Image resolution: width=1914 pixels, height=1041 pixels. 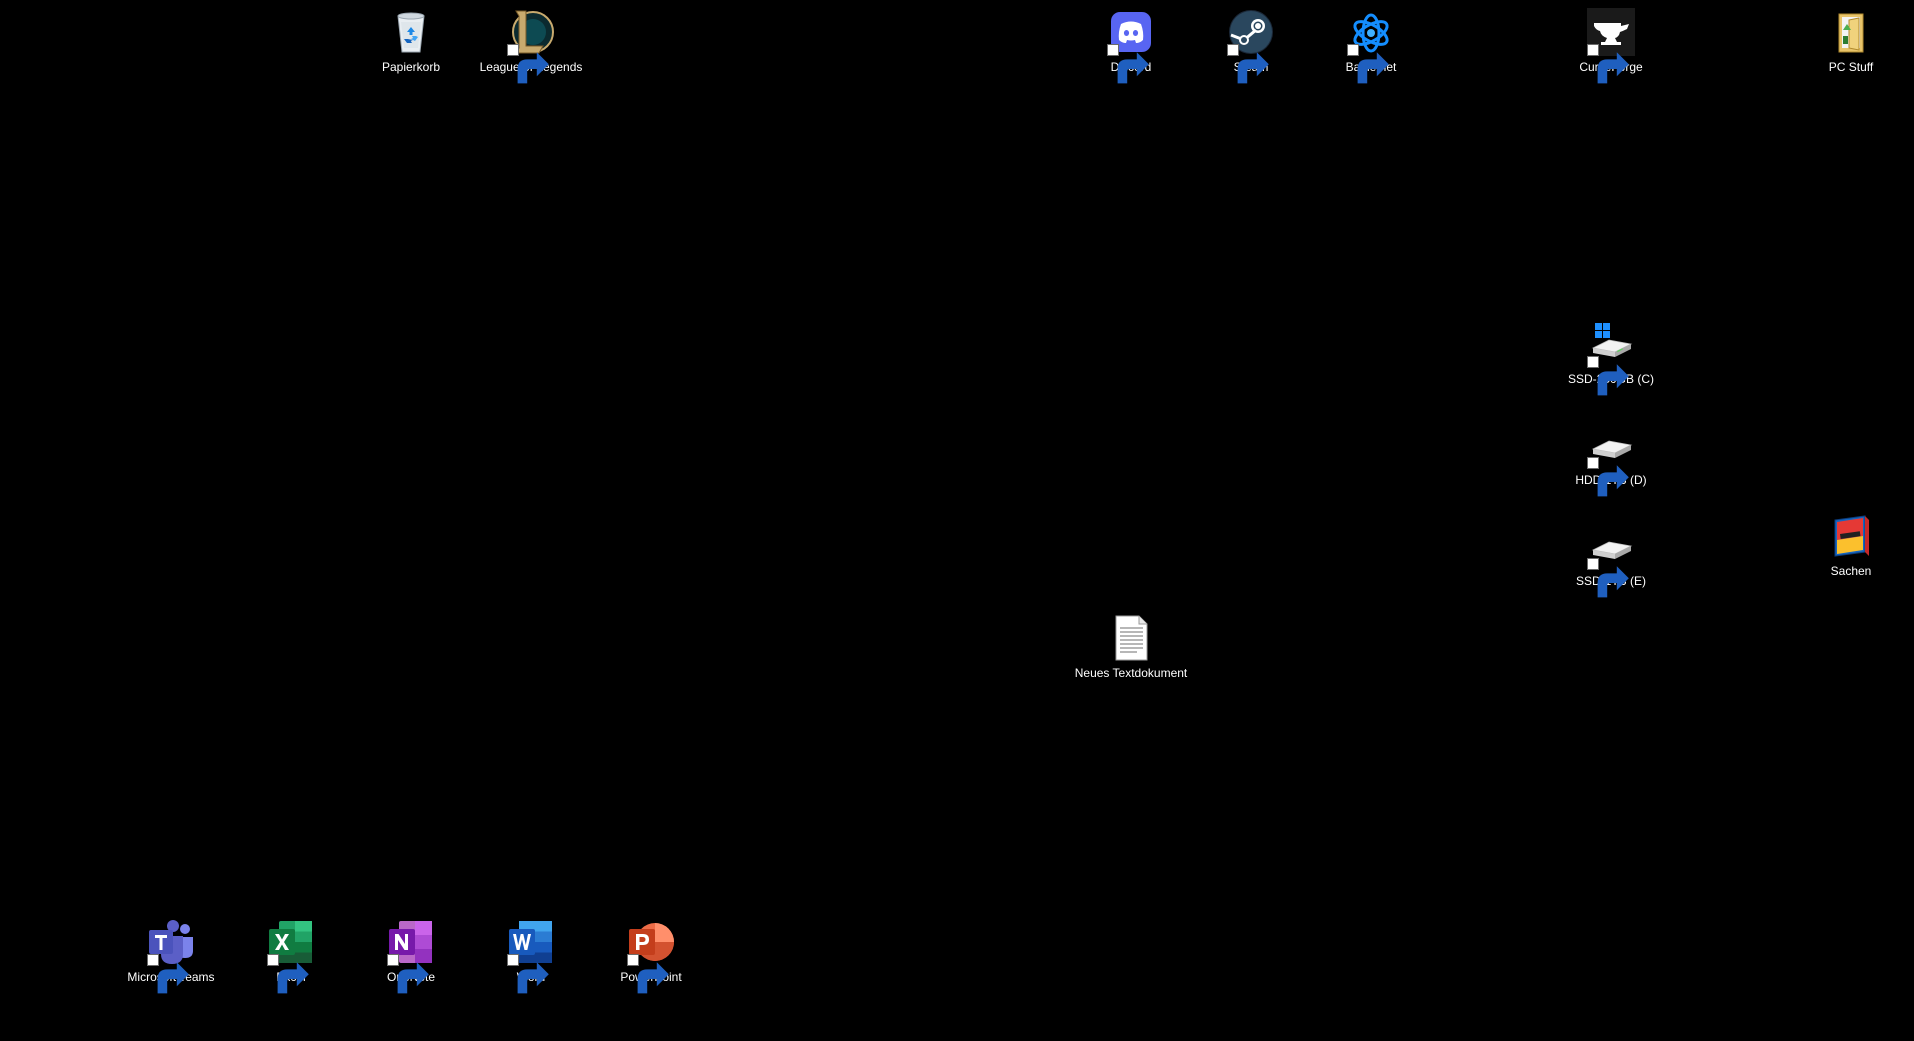 I want to click on desktop-icon-discord: Discord, so click(x=1131, y=46).